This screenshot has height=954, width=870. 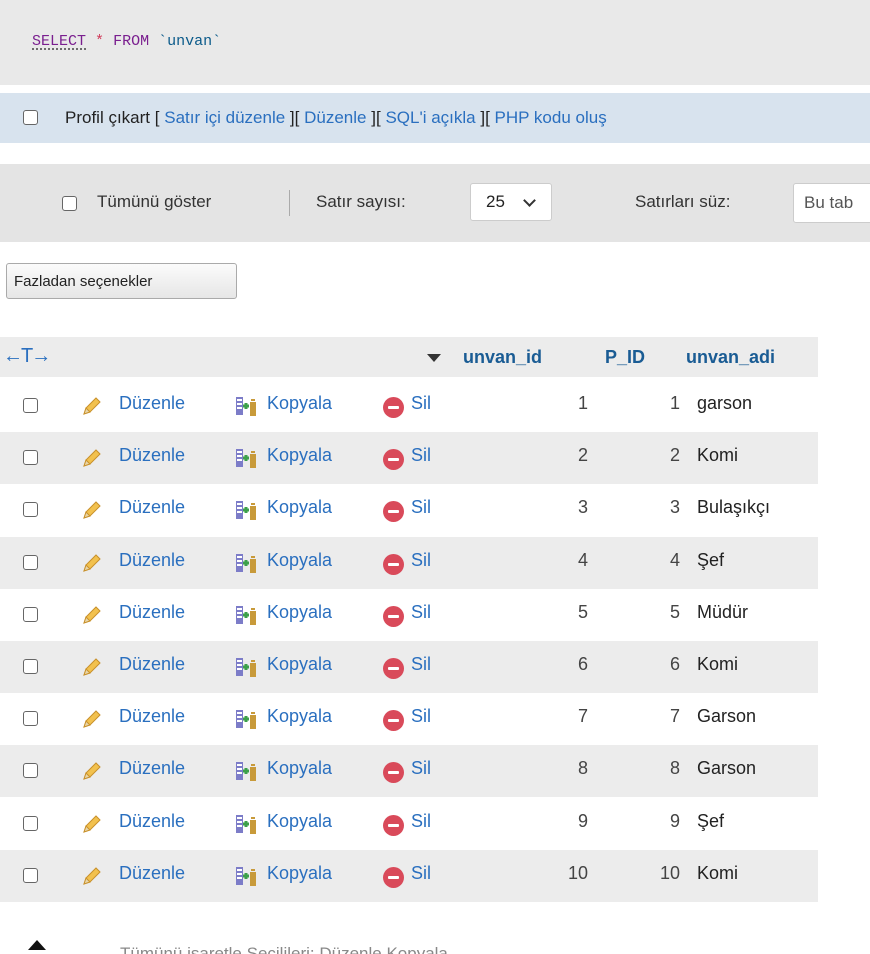 I want to click on cell-unvan-id: 7, so click(x=554, y=716).